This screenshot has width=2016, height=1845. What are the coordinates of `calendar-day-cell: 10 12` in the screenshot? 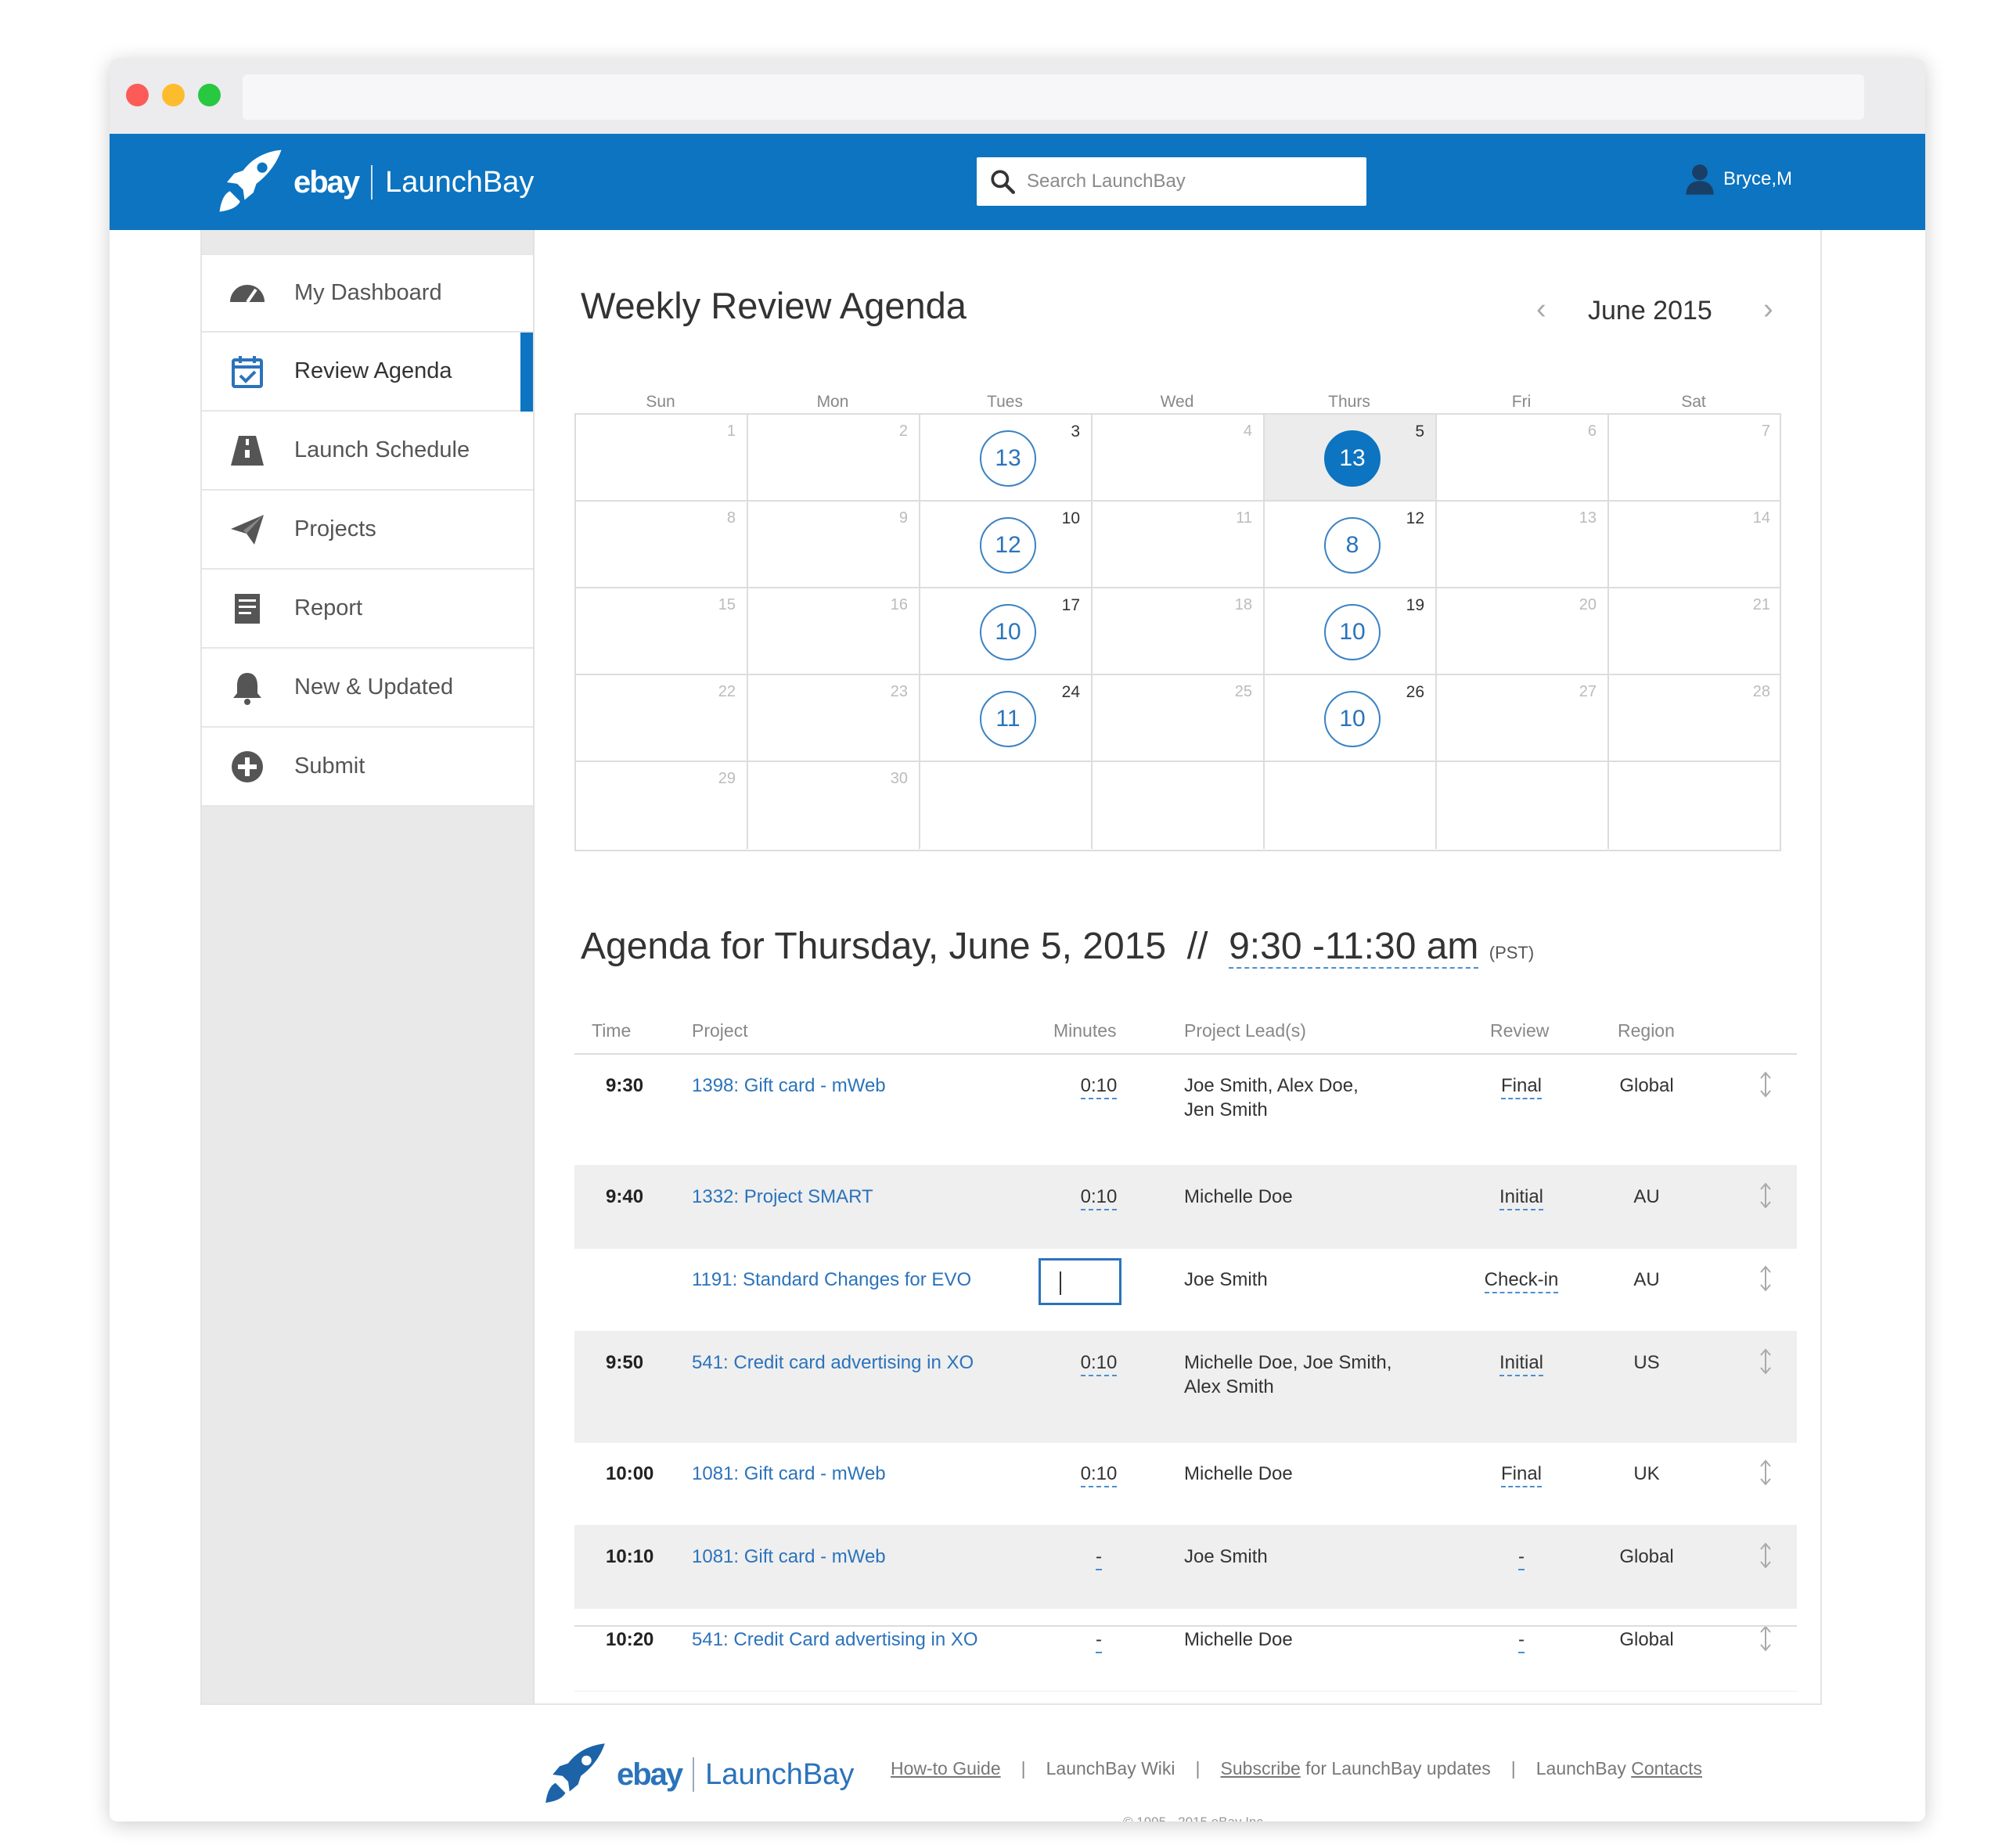 It's located at (1006, 545).